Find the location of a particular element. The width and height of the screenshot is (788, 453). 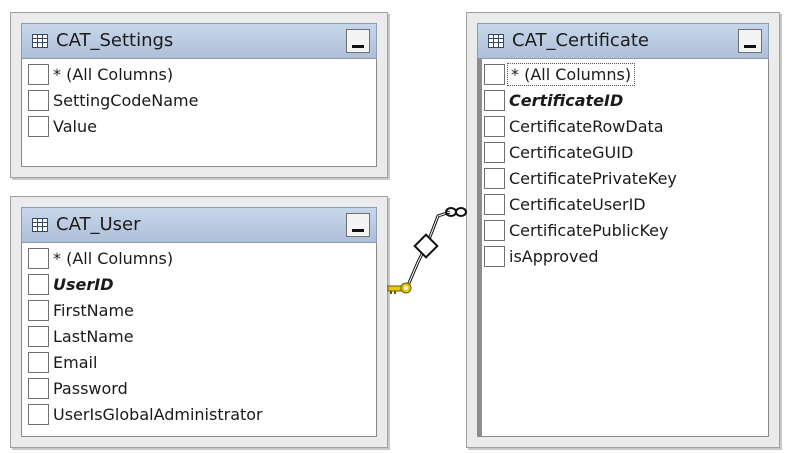

column-label: isApproved is located at coordinates (554, 256).